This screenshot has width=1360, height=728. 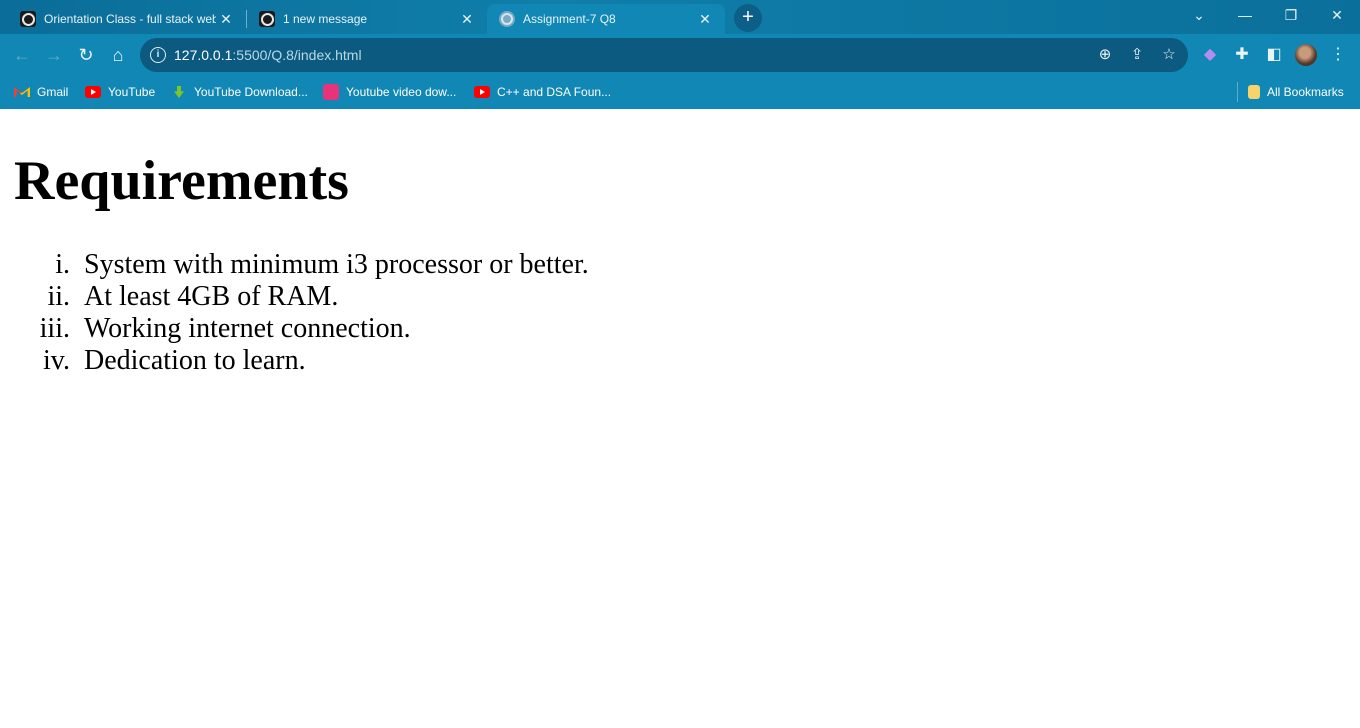 I want to click on bookmark-youtube: YouTube, so click(x=120, y=92).